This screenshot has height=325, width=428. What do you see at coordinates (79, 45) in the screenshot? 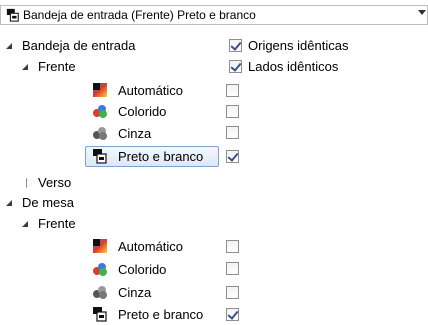
I see `tree-node-label: Bandeja de entrada` at bounding box center [79, 45].